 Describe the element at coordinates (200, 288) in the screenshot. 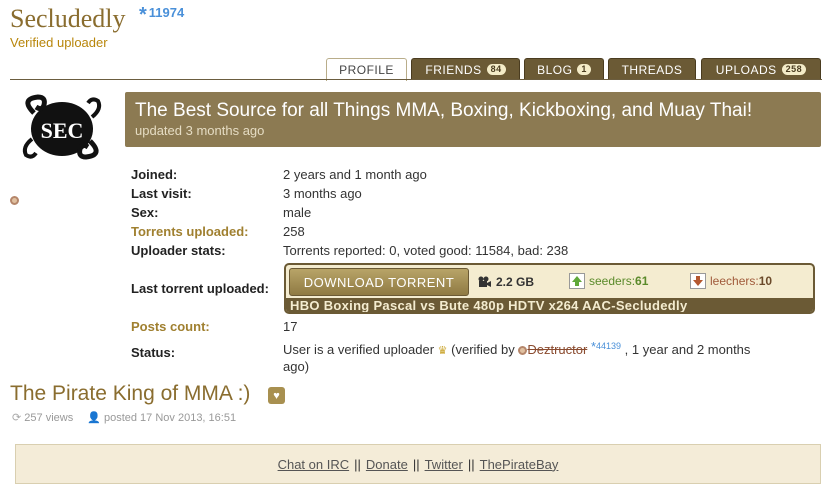

I see `last-torrent-label: Last torrent uploaded:` at that location.